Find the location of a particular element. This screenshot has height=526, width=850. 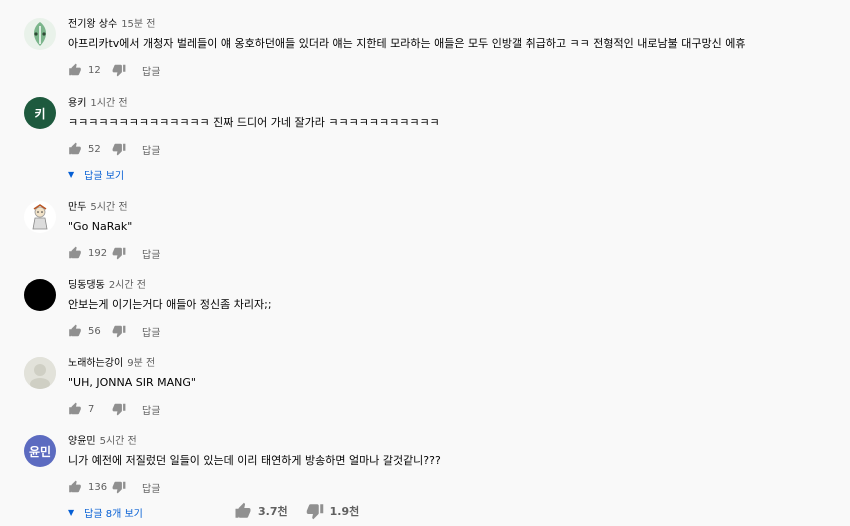

comment-text: "Go NaRak" is located at coordinates (100, 226).